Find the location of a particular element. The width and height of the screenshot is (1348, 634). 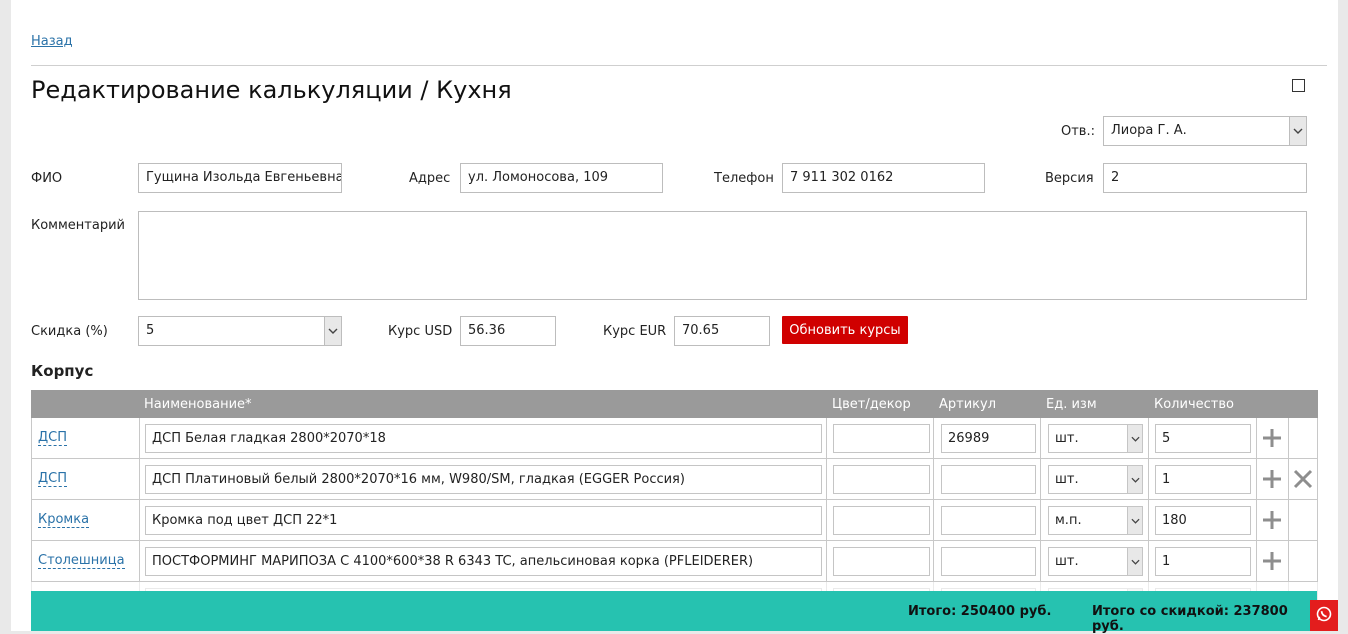

usd-rate-field: 56.36 is located at coordinates (508, 331).